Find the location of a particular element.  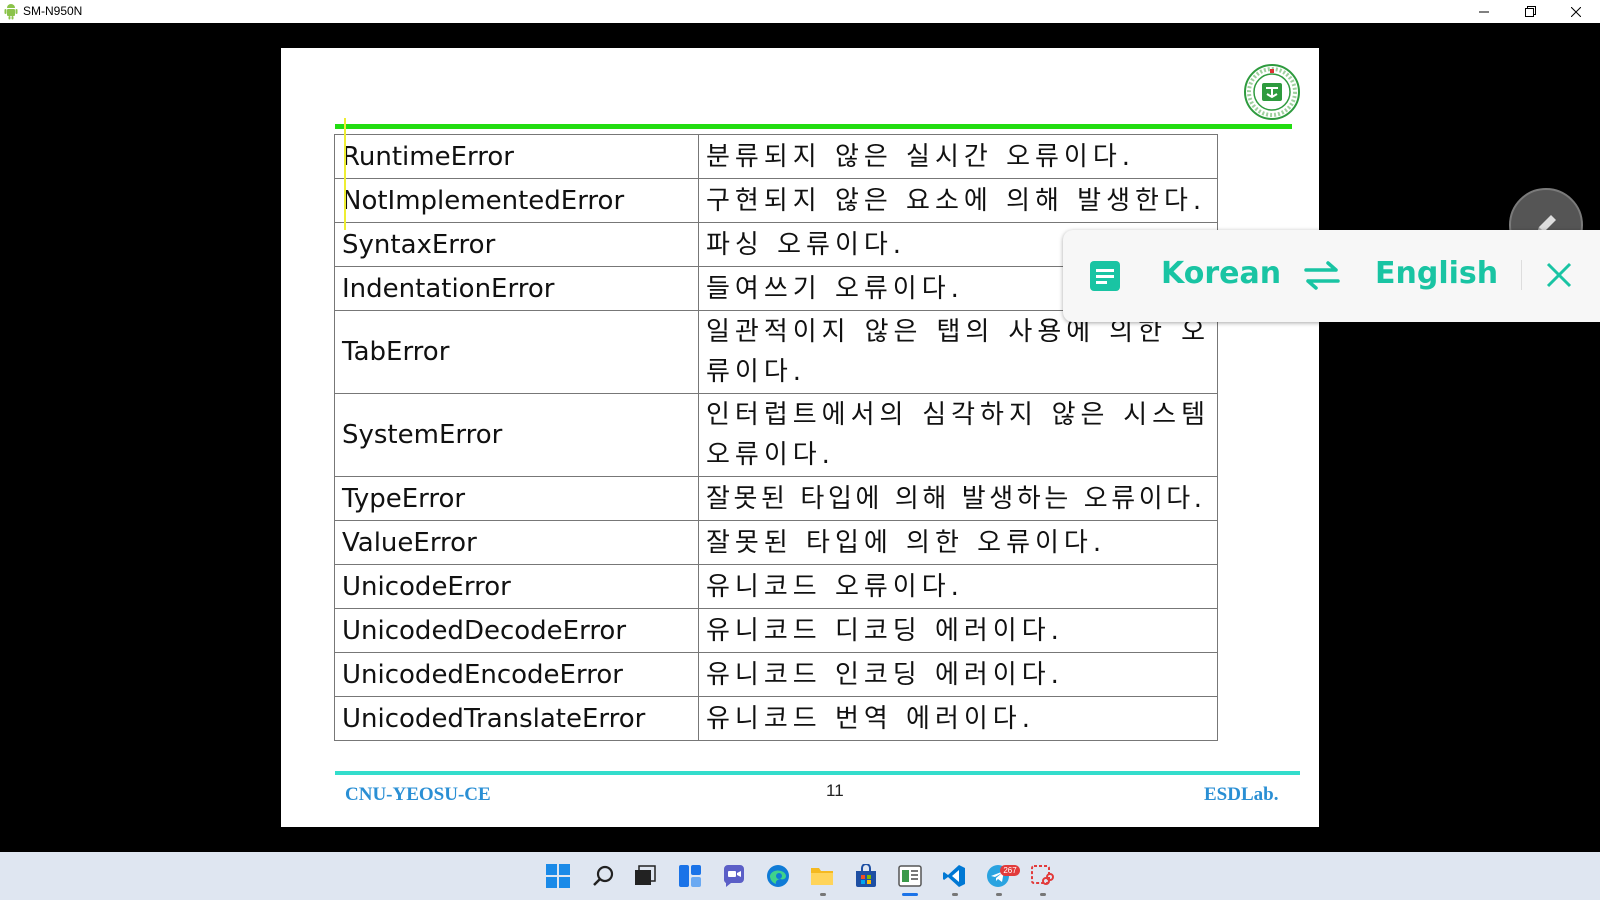

search-button is located at coordinates (603, 876).